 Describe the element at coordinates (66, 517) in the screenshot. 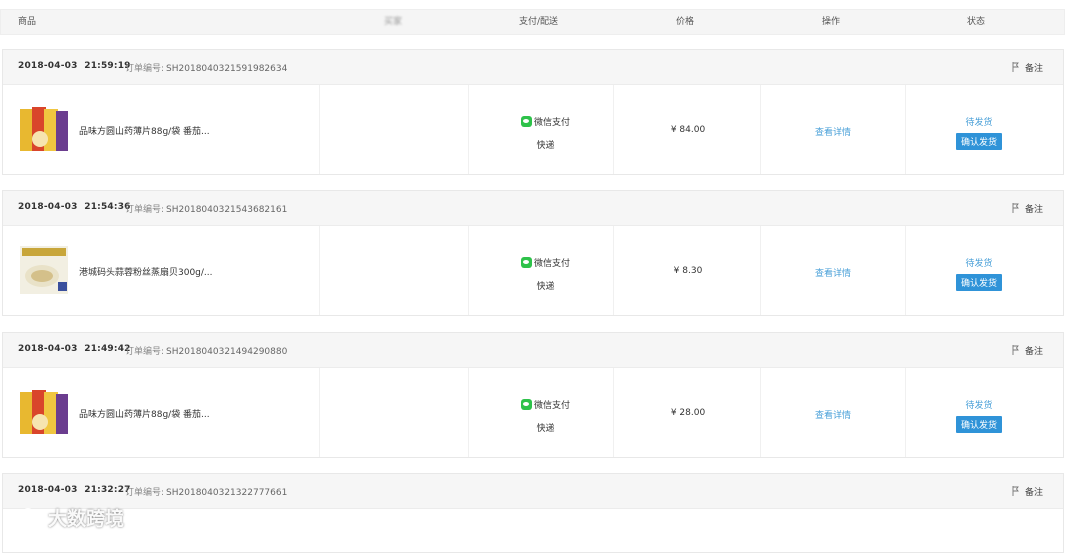

I see `watermark: 大数跨境` at that location.